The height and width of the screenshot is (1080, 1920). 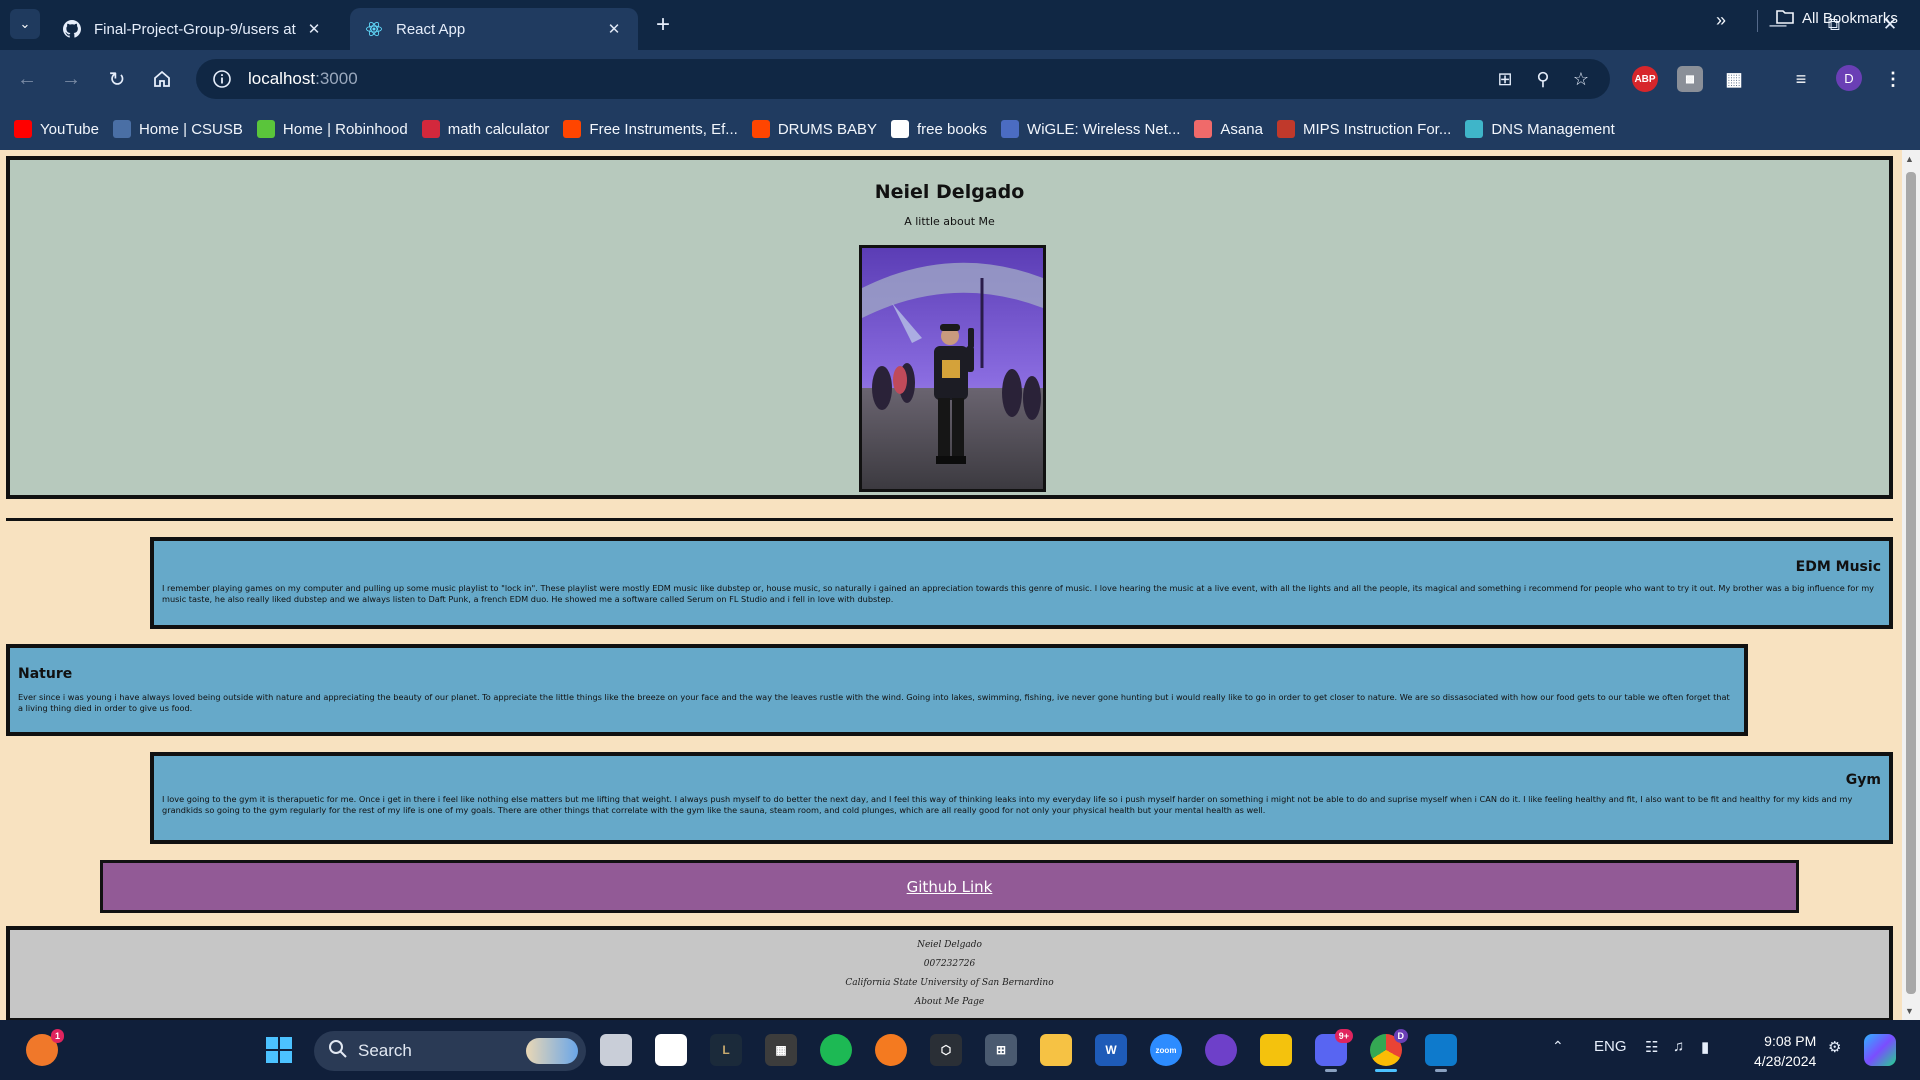 I want to click on page-title: Neiel Delgado, so click(x=949, y=192).